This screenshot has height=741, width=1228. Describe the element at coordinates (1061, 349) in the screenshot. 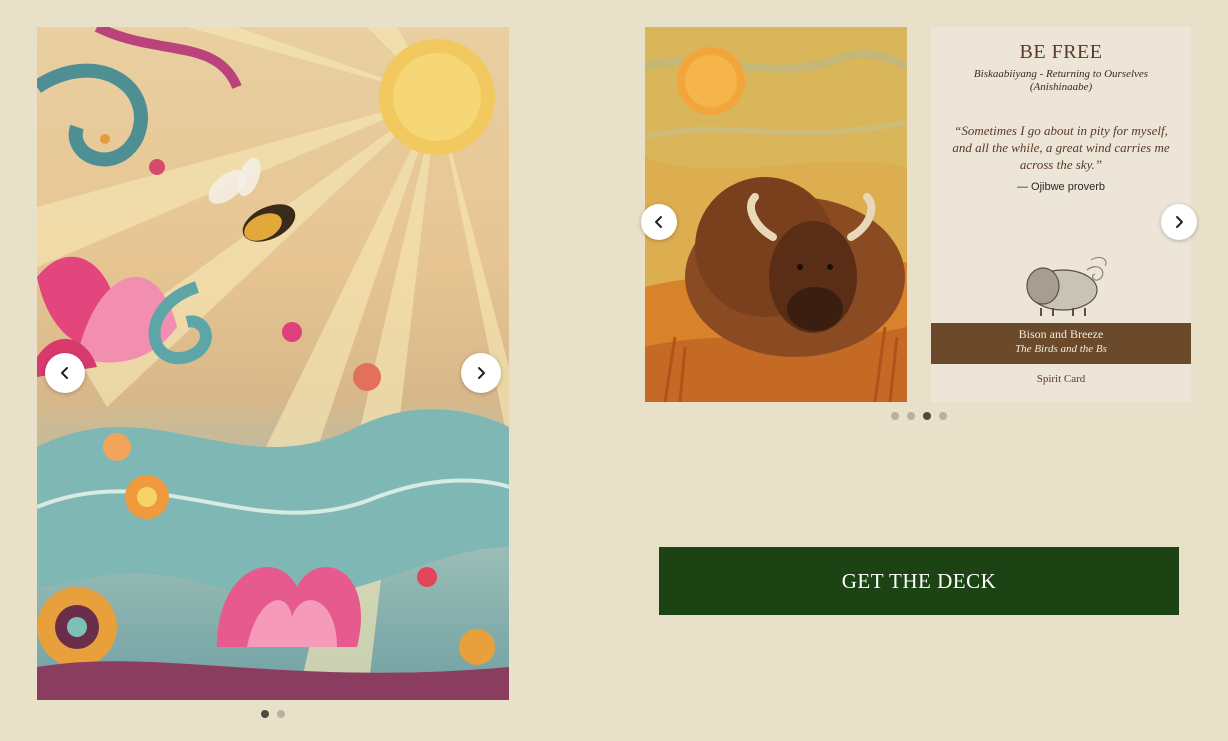

I see `card-series: The Birds and the Bs` at that location.